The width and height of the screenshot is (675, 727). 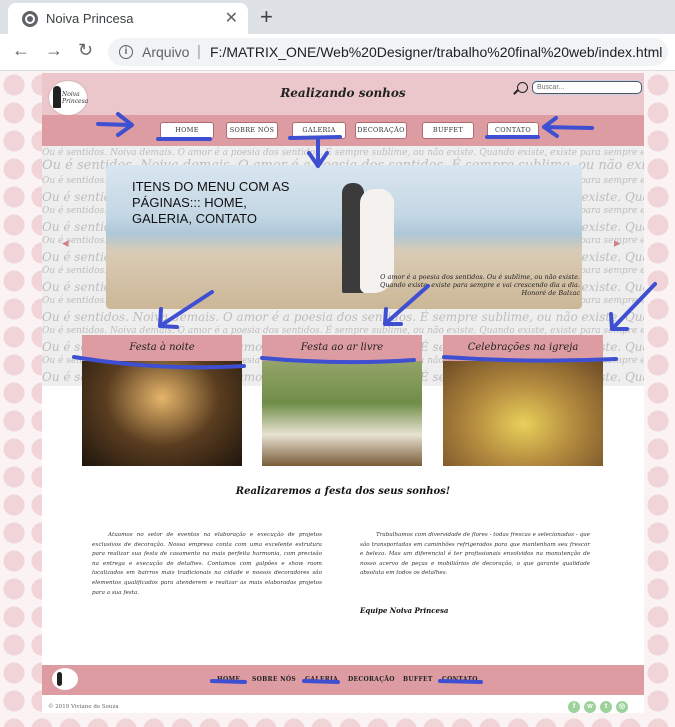 I want to click on team-signature: Equipe Noiva Princesa, so click(x=404, y=610).